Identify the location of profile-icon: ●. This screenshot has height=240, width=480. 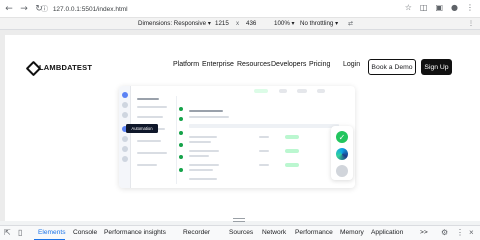
(454, 7).